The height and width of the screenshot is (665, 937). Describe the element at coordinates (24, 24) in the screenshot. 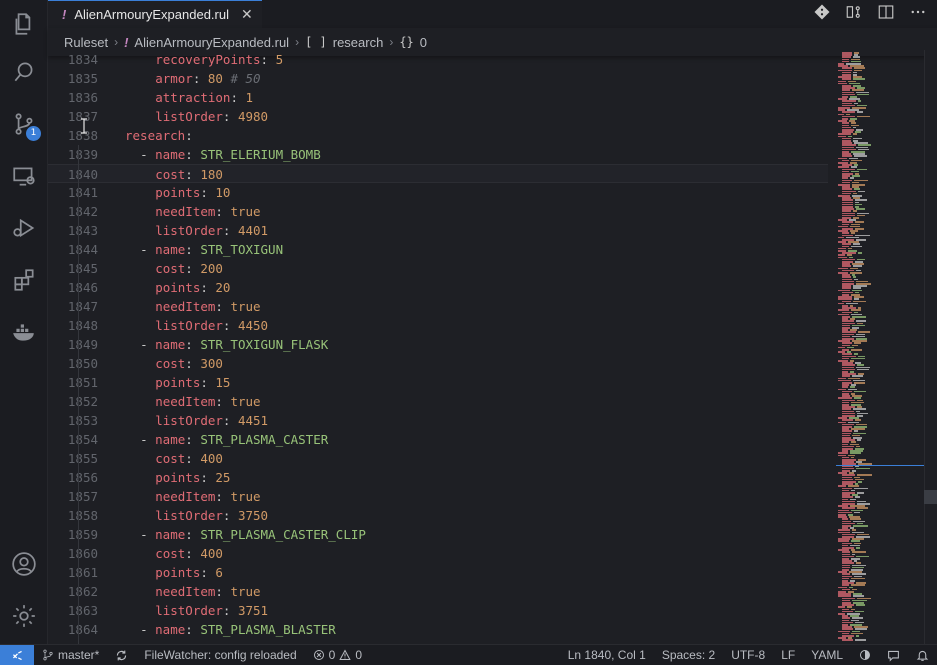

I see `files-icon` at that location.